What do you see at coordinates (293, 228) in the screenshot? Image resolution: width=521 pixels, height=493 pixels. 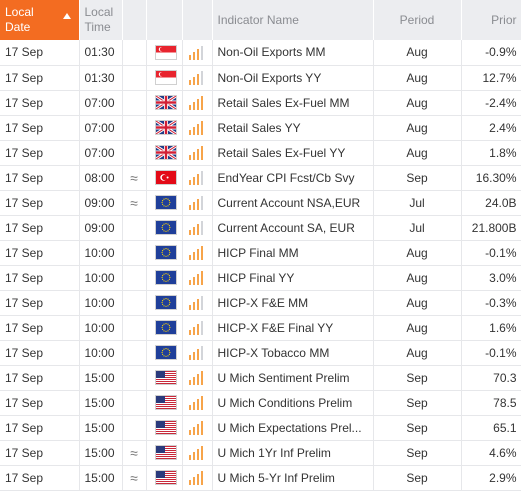 I see `indicator-name: Current Account SA, EUR` at bounding box center [293, 228].